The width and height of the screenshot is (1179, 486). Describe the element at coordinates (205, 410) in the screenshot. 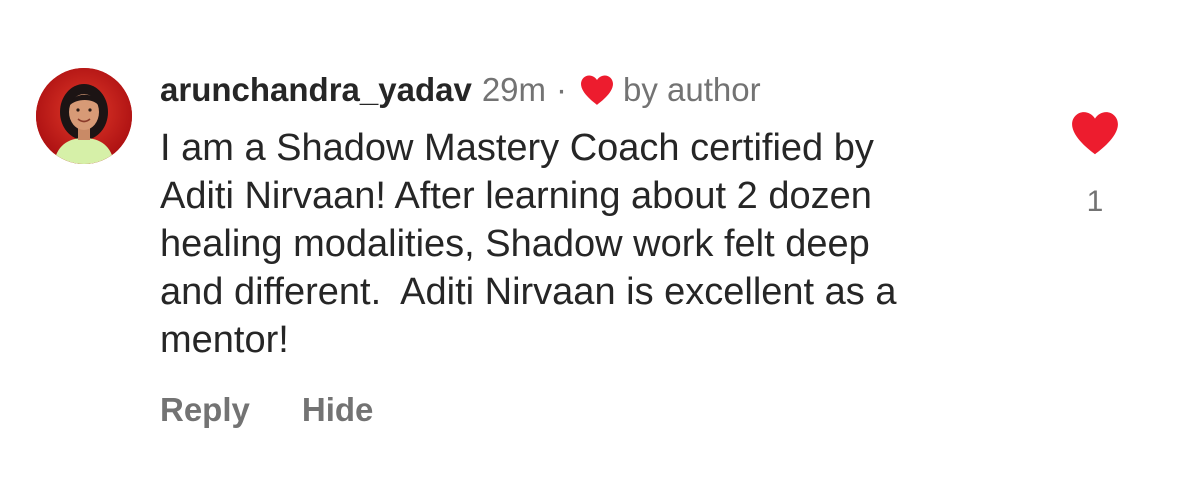

I see `reply-button: Reply` at that location.